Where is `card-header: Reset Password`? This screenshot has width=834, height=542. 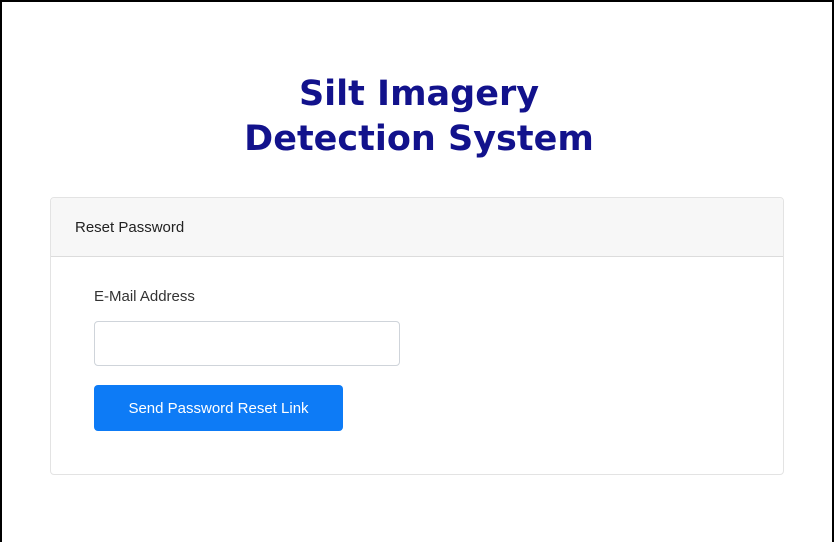
card-header: Reset Password is located at coordinates (417, 227).